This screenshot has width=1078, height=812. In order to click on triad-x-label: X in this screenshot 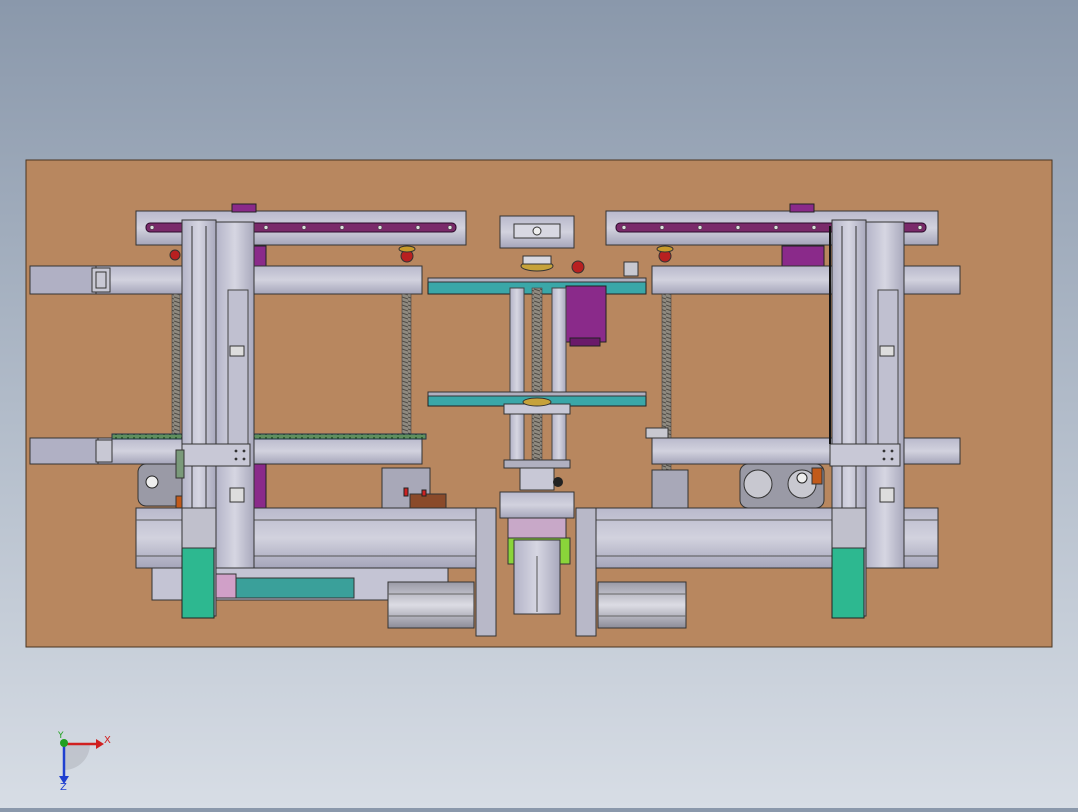, I will do `click(107, 740)`.